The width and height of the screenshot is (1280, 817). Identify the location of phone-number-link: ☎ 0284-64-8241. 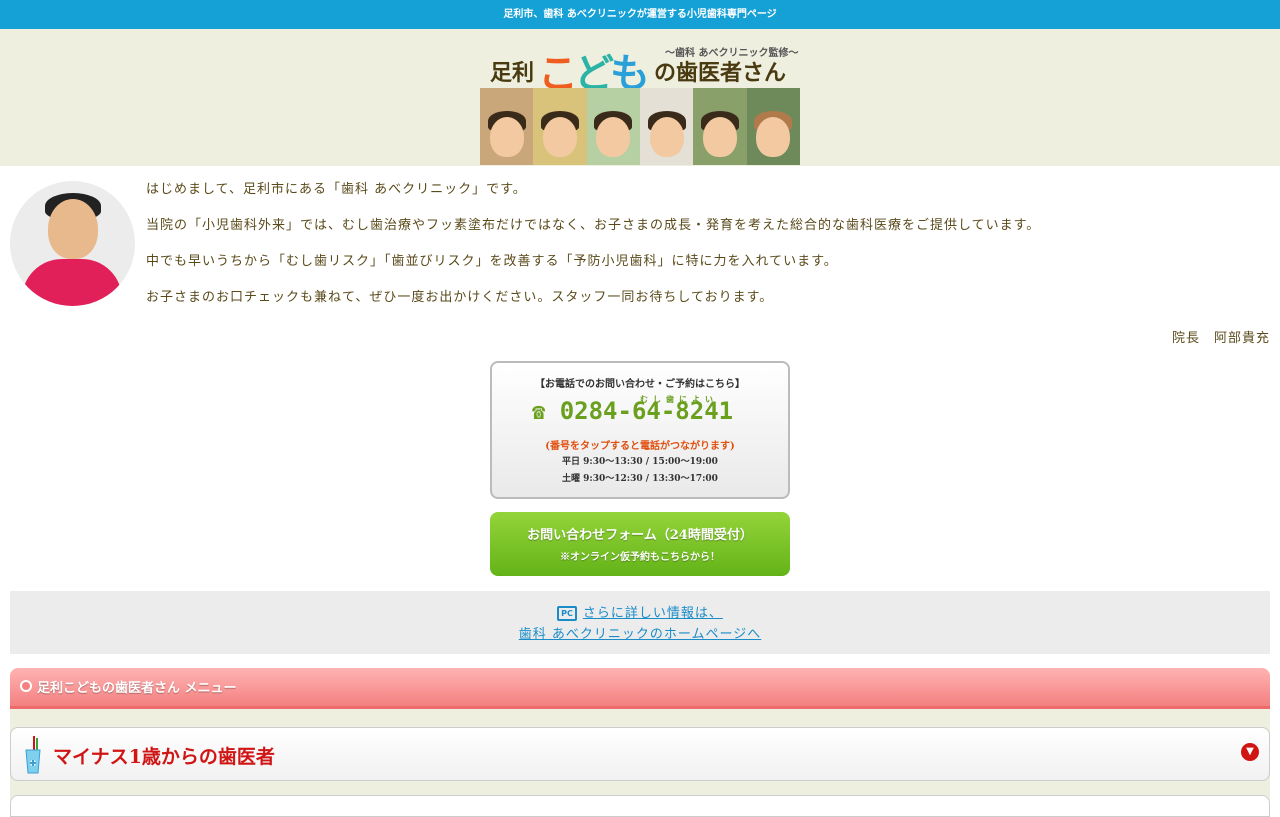
(632, 411).